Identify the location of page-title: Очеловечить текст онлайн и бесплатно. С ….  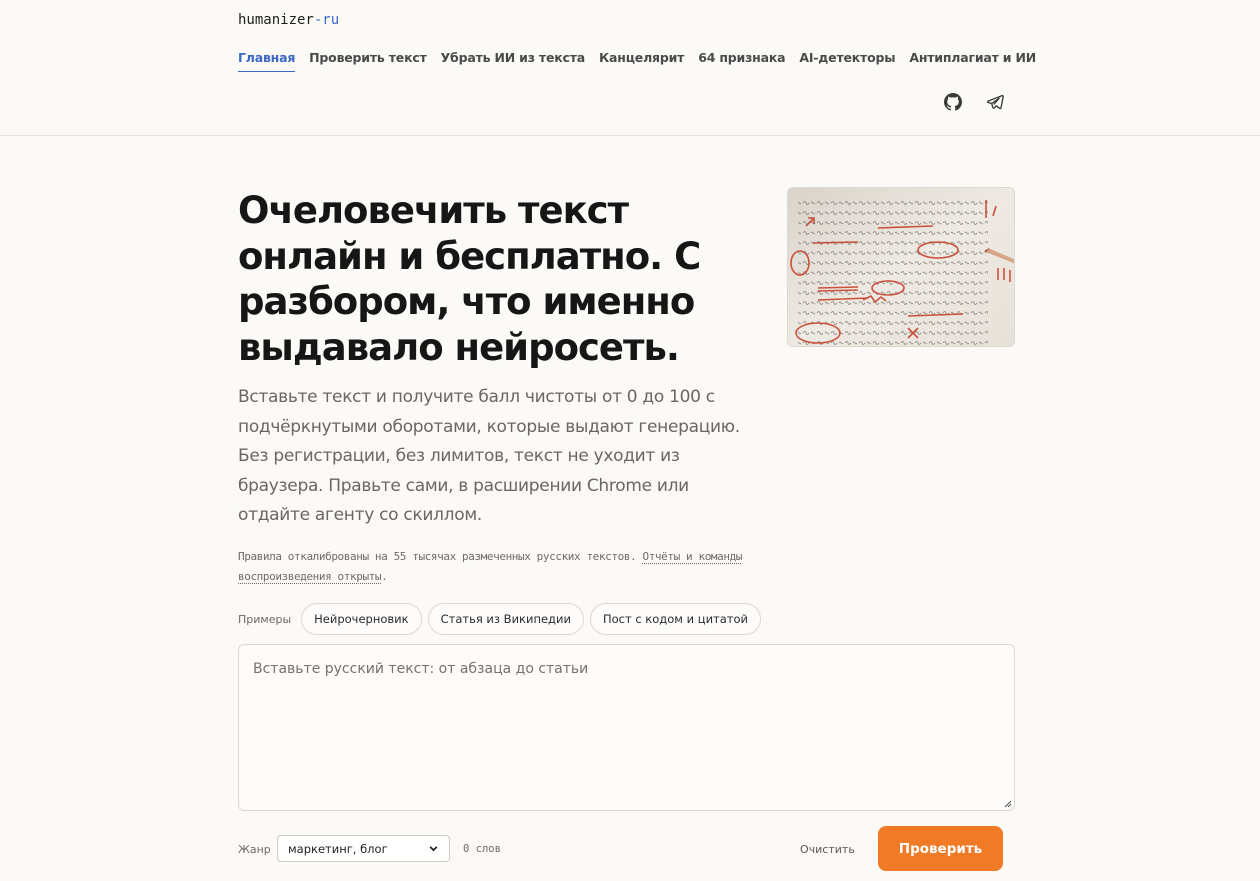
(469, 279).